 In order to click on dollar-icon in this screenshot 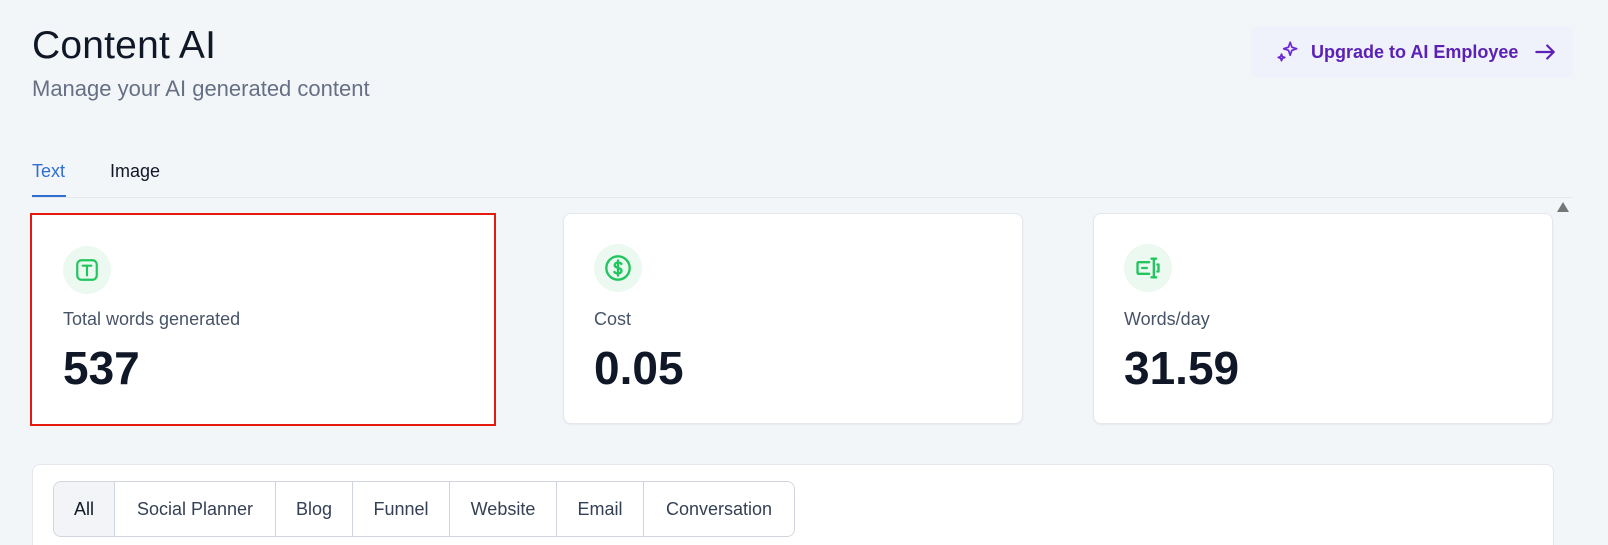, I will do `click(618, 268)`.